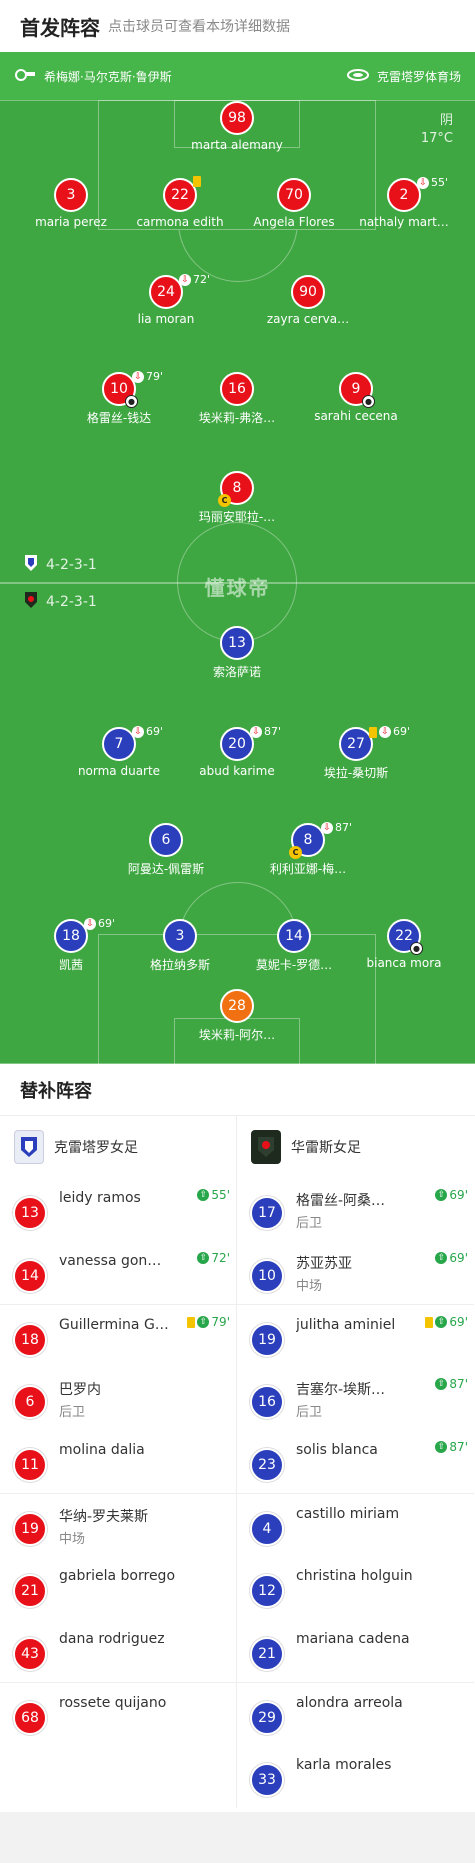 This screenshot has width=475, height=1863. What do you see at coordinates (118, 1713) in the screenshot?
I see `sub-row-home-68: 68 rossete quijano` at bounding box center [118, 1713].